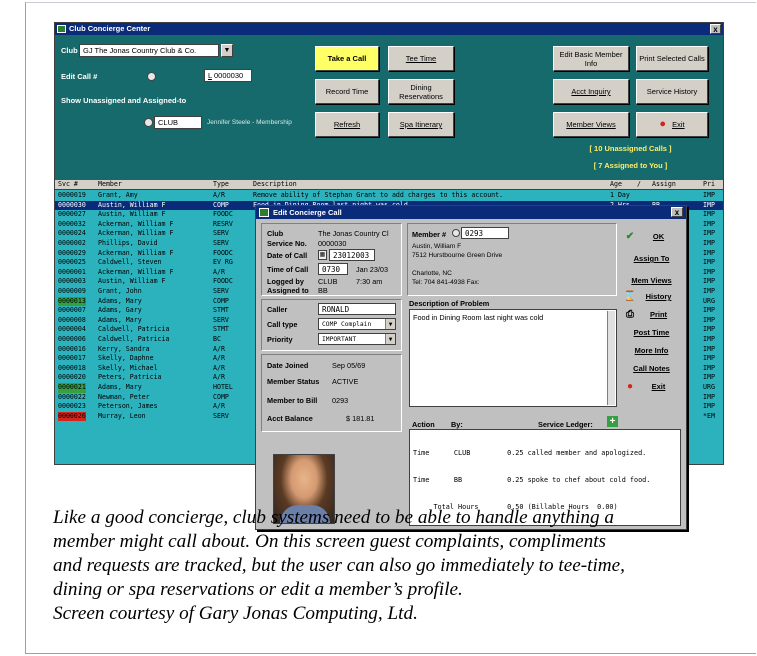  What do you see at coordinates (357, 309) in the screenshot?
I see `caller-field: RONALD` at bounding box center [357, 309].